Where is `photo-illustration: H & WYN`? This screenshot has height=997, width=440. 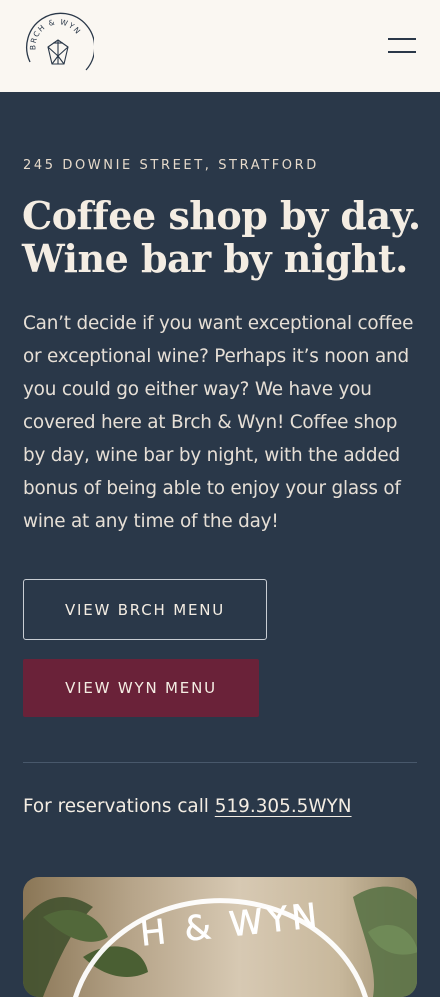
photo-illustration: H & WYN is located at coordinates (220, 941).